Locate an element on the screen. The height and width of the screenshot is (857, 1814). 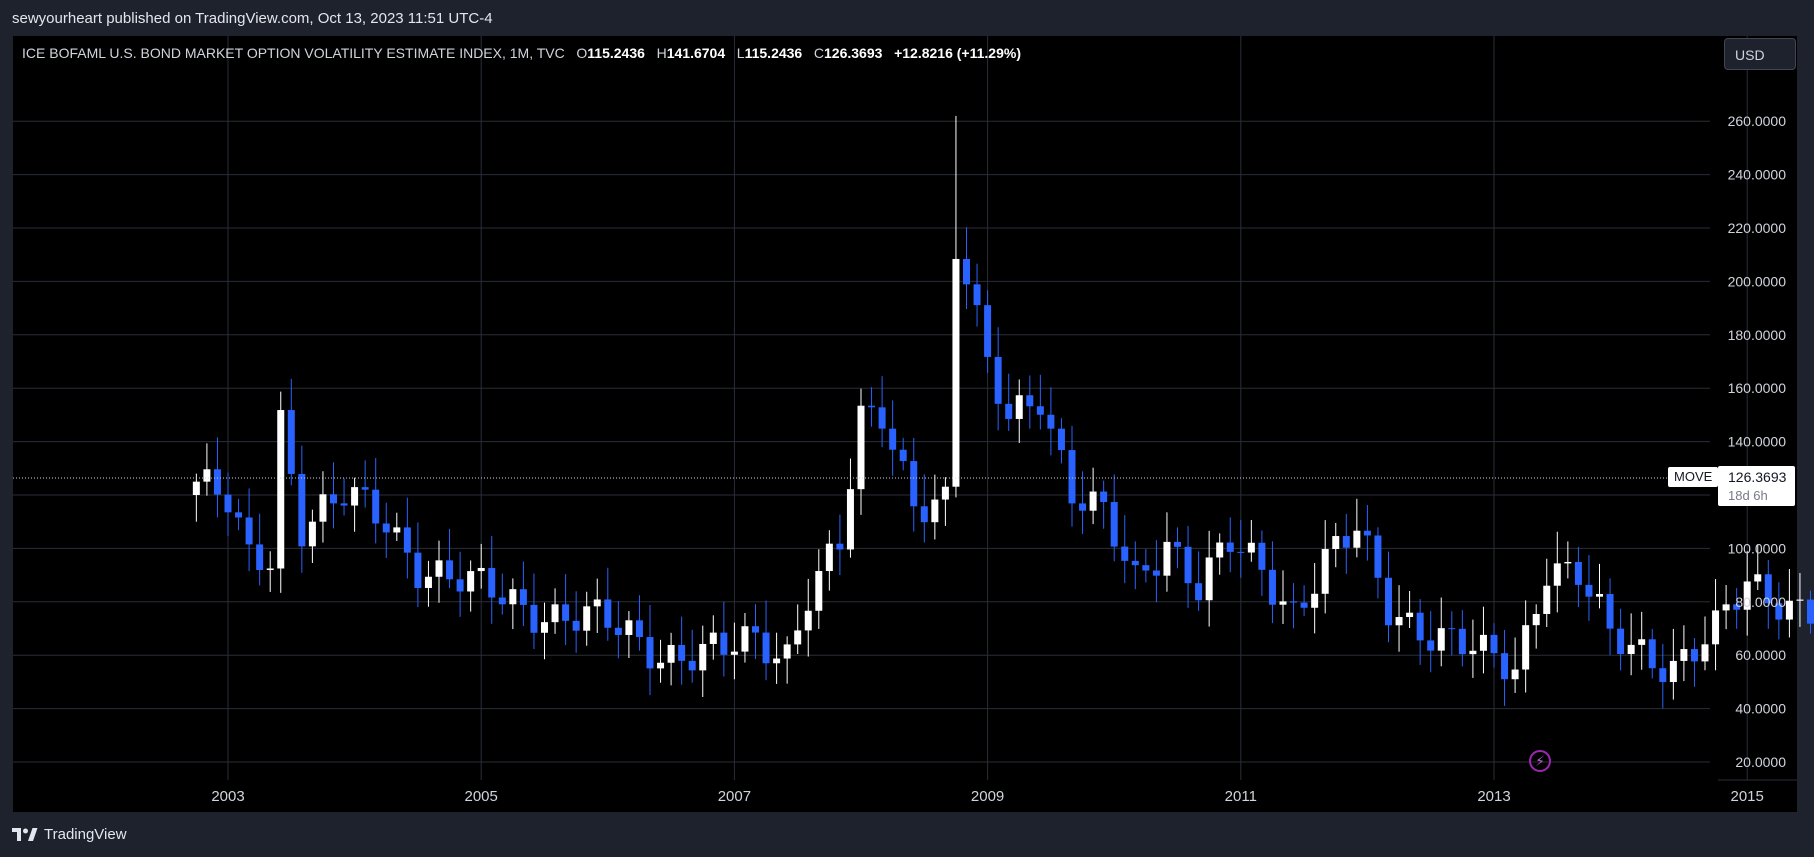
currency-button: USD is located at coordinates (1760, 54).